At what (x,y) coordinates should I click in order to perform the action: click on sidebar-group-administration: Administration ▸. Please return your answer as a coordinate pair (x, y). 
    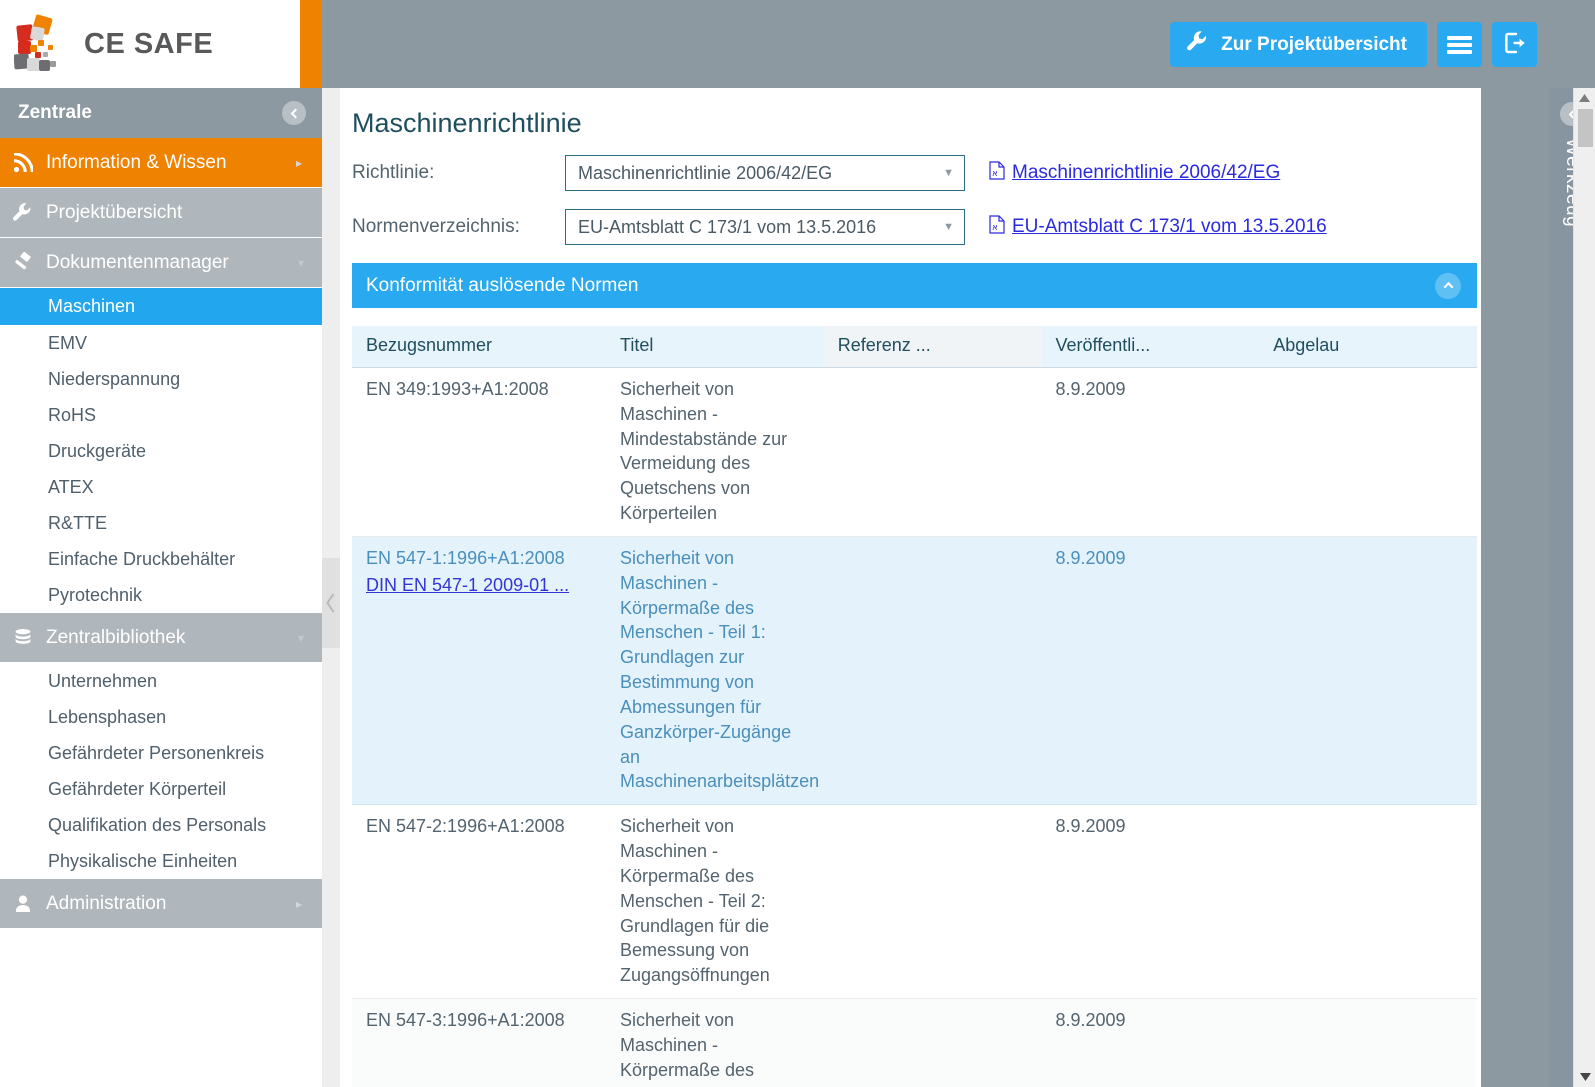
    Looking at the image, I should click on (161, 904).